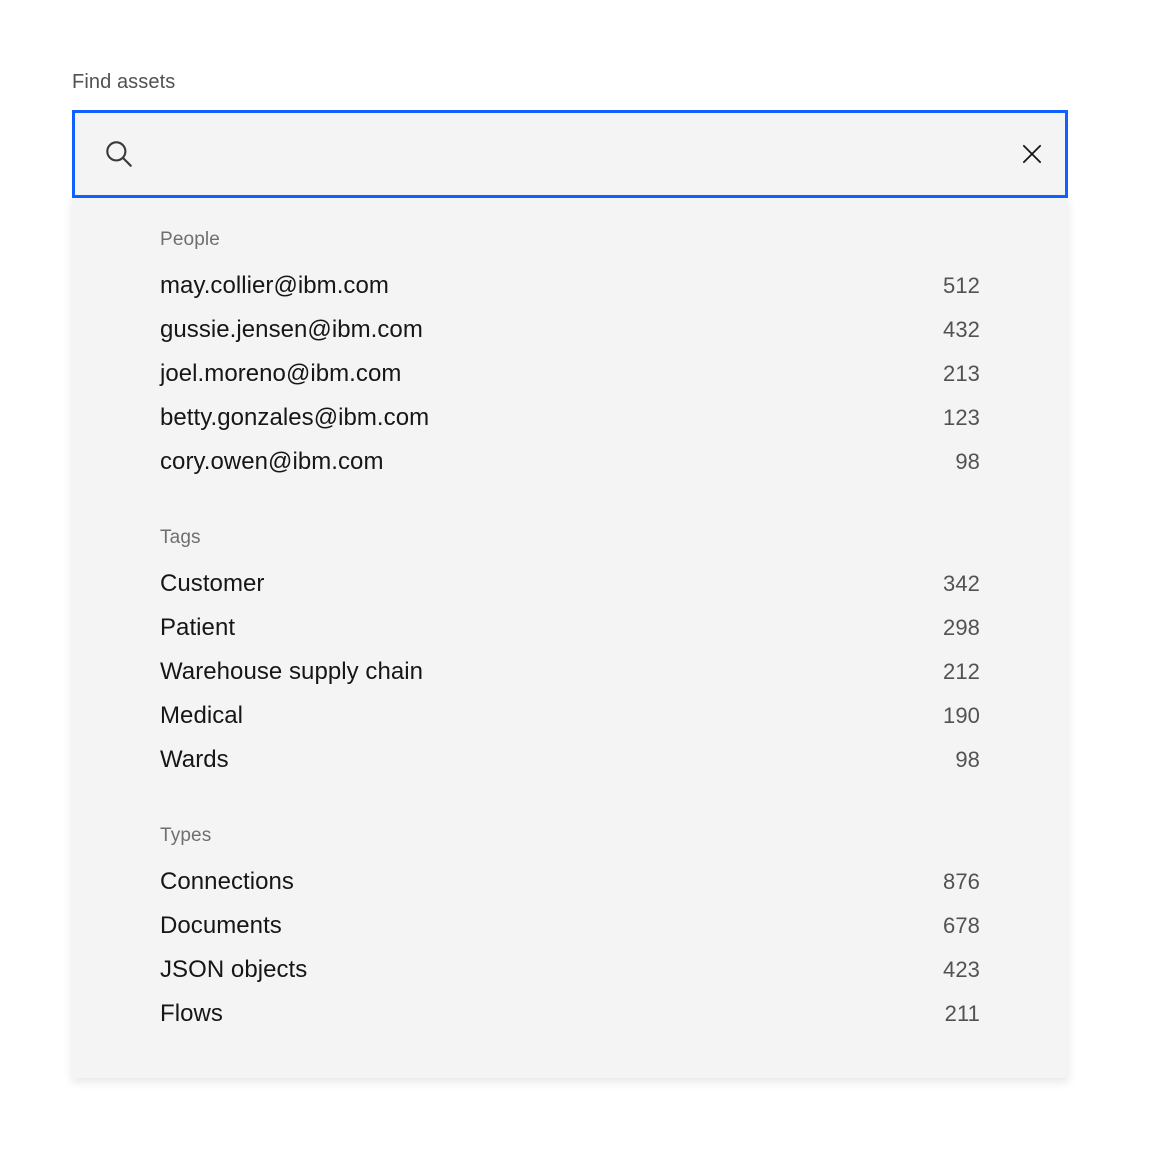  Describe the element at coordinates (961, 373) in the screenshot. I see `result-count: 213` at that location.